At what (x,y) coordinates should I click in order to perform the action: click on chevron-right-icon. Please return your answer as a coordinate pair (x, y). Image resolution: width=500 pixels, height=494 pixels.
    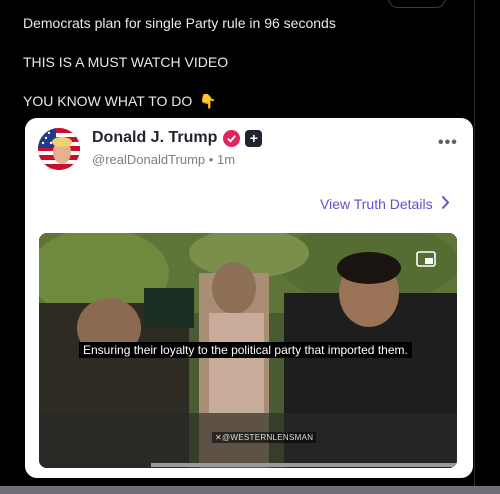
    Looking at the image, I should click on (445, 204).